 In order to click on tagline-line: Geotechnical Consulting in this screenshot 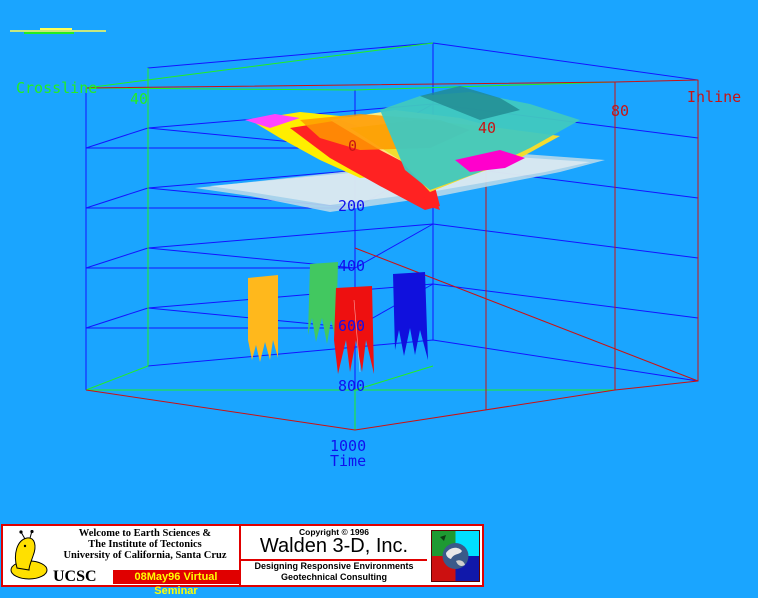, I will do `click(333, 577)`.